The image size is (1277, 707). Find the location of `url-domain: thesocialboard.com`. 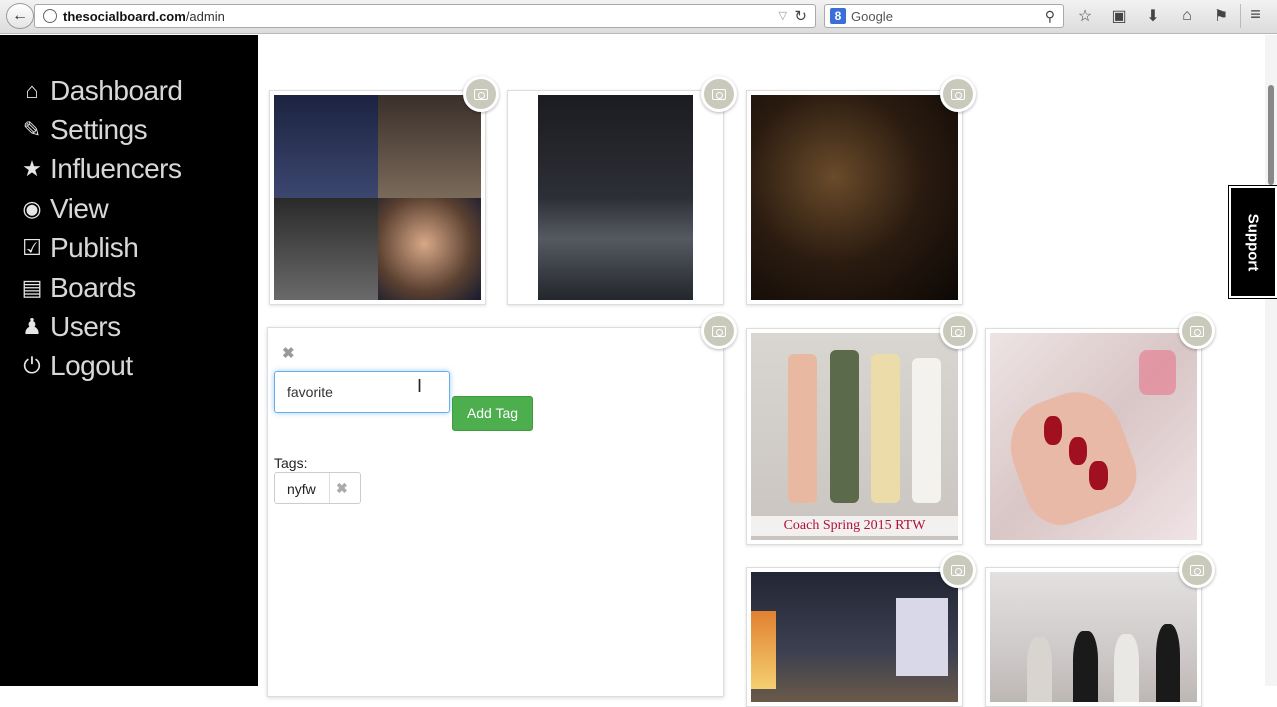

url-domain: thesocialboard.com is located at coordinates (124, 16).